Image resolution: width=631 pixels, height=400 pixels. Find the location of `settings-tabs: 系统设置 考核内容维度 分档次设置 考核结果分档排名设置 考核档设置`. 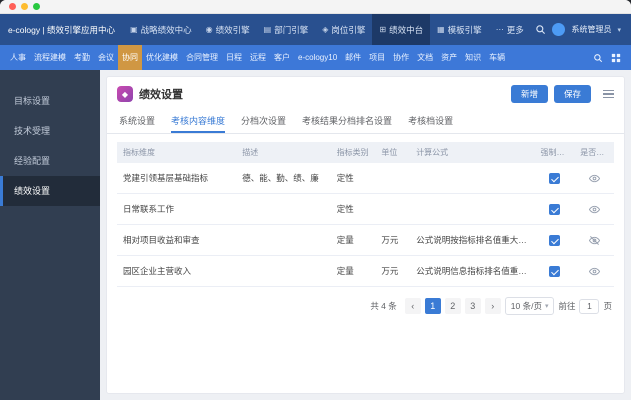

settings-tabs: 系统设置 考核内容维度 分档次设置 考核结果分档排名设置 考核档设置 is located at coordinates (365, 121).